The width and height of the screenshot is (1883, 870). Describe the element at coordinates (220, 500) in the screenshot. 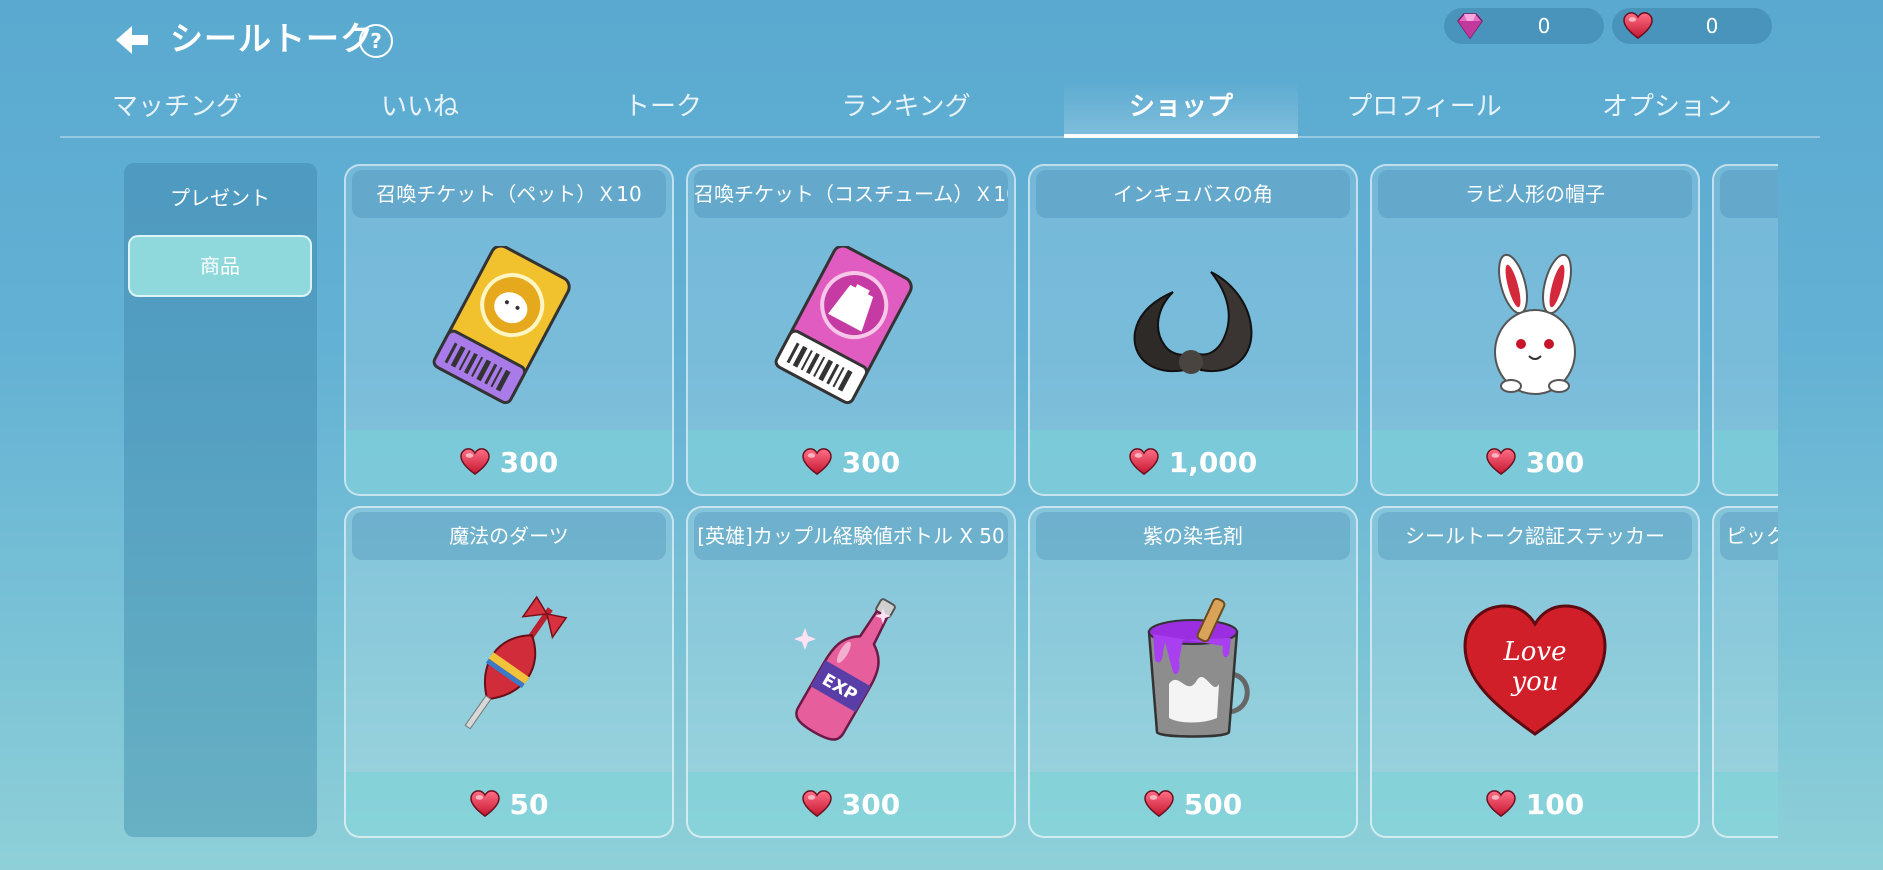

I see `shop-side-menu: プレゼント 商品` at that location.